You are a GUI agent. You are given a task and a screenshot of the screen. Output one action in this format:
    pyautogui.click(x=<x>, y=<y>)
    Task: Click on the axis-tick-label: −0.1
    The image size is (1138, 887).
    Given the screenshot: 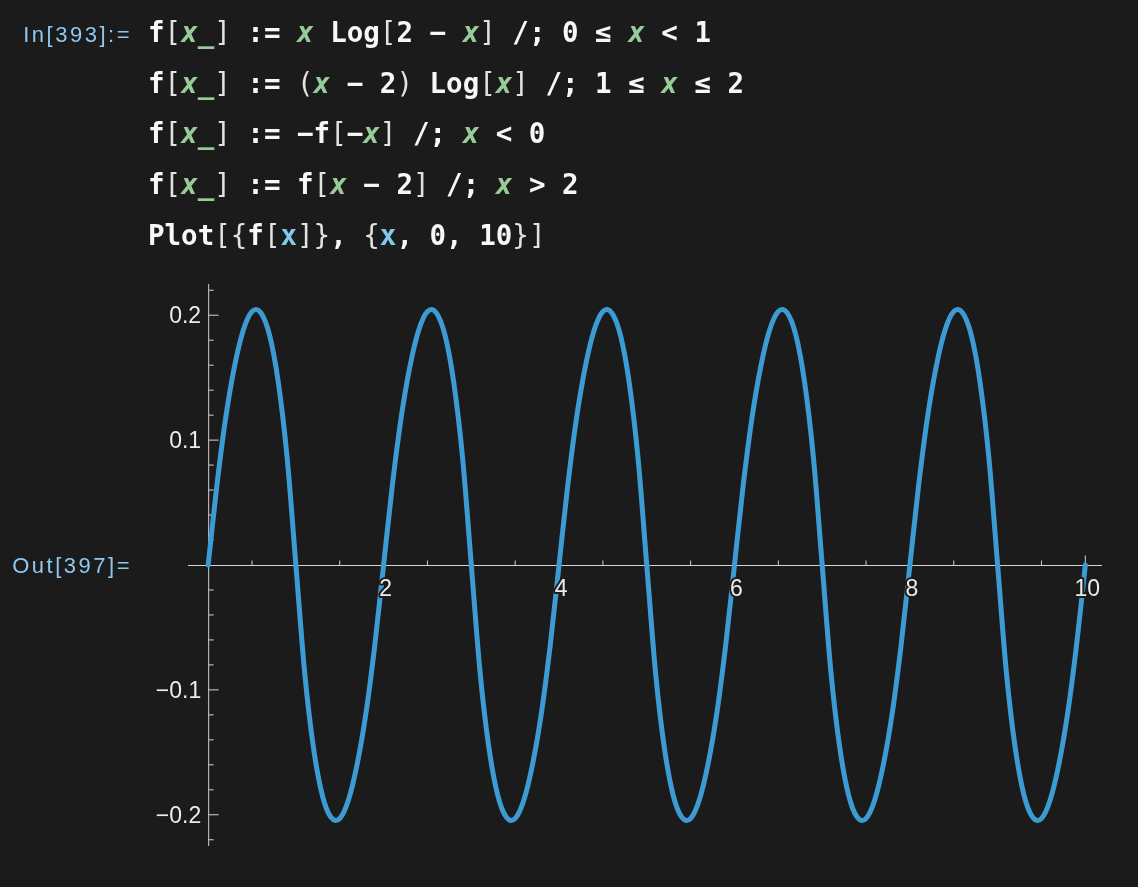 What is the action you would take?
    pyautogui.click(x=178, y=689)
    